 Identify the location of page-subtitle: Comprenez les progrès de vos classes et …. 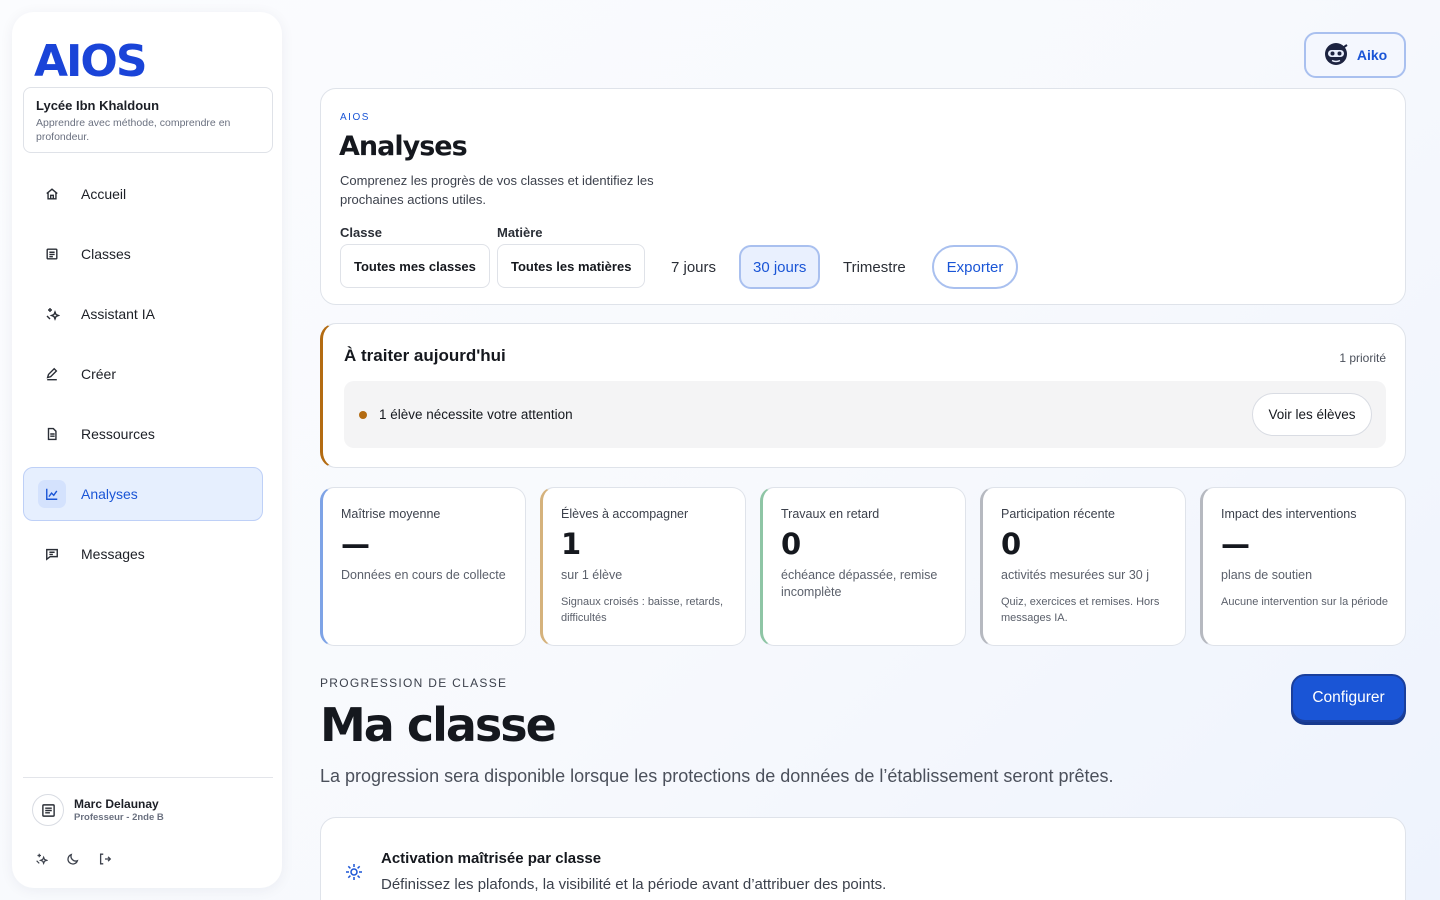
(497, 190).